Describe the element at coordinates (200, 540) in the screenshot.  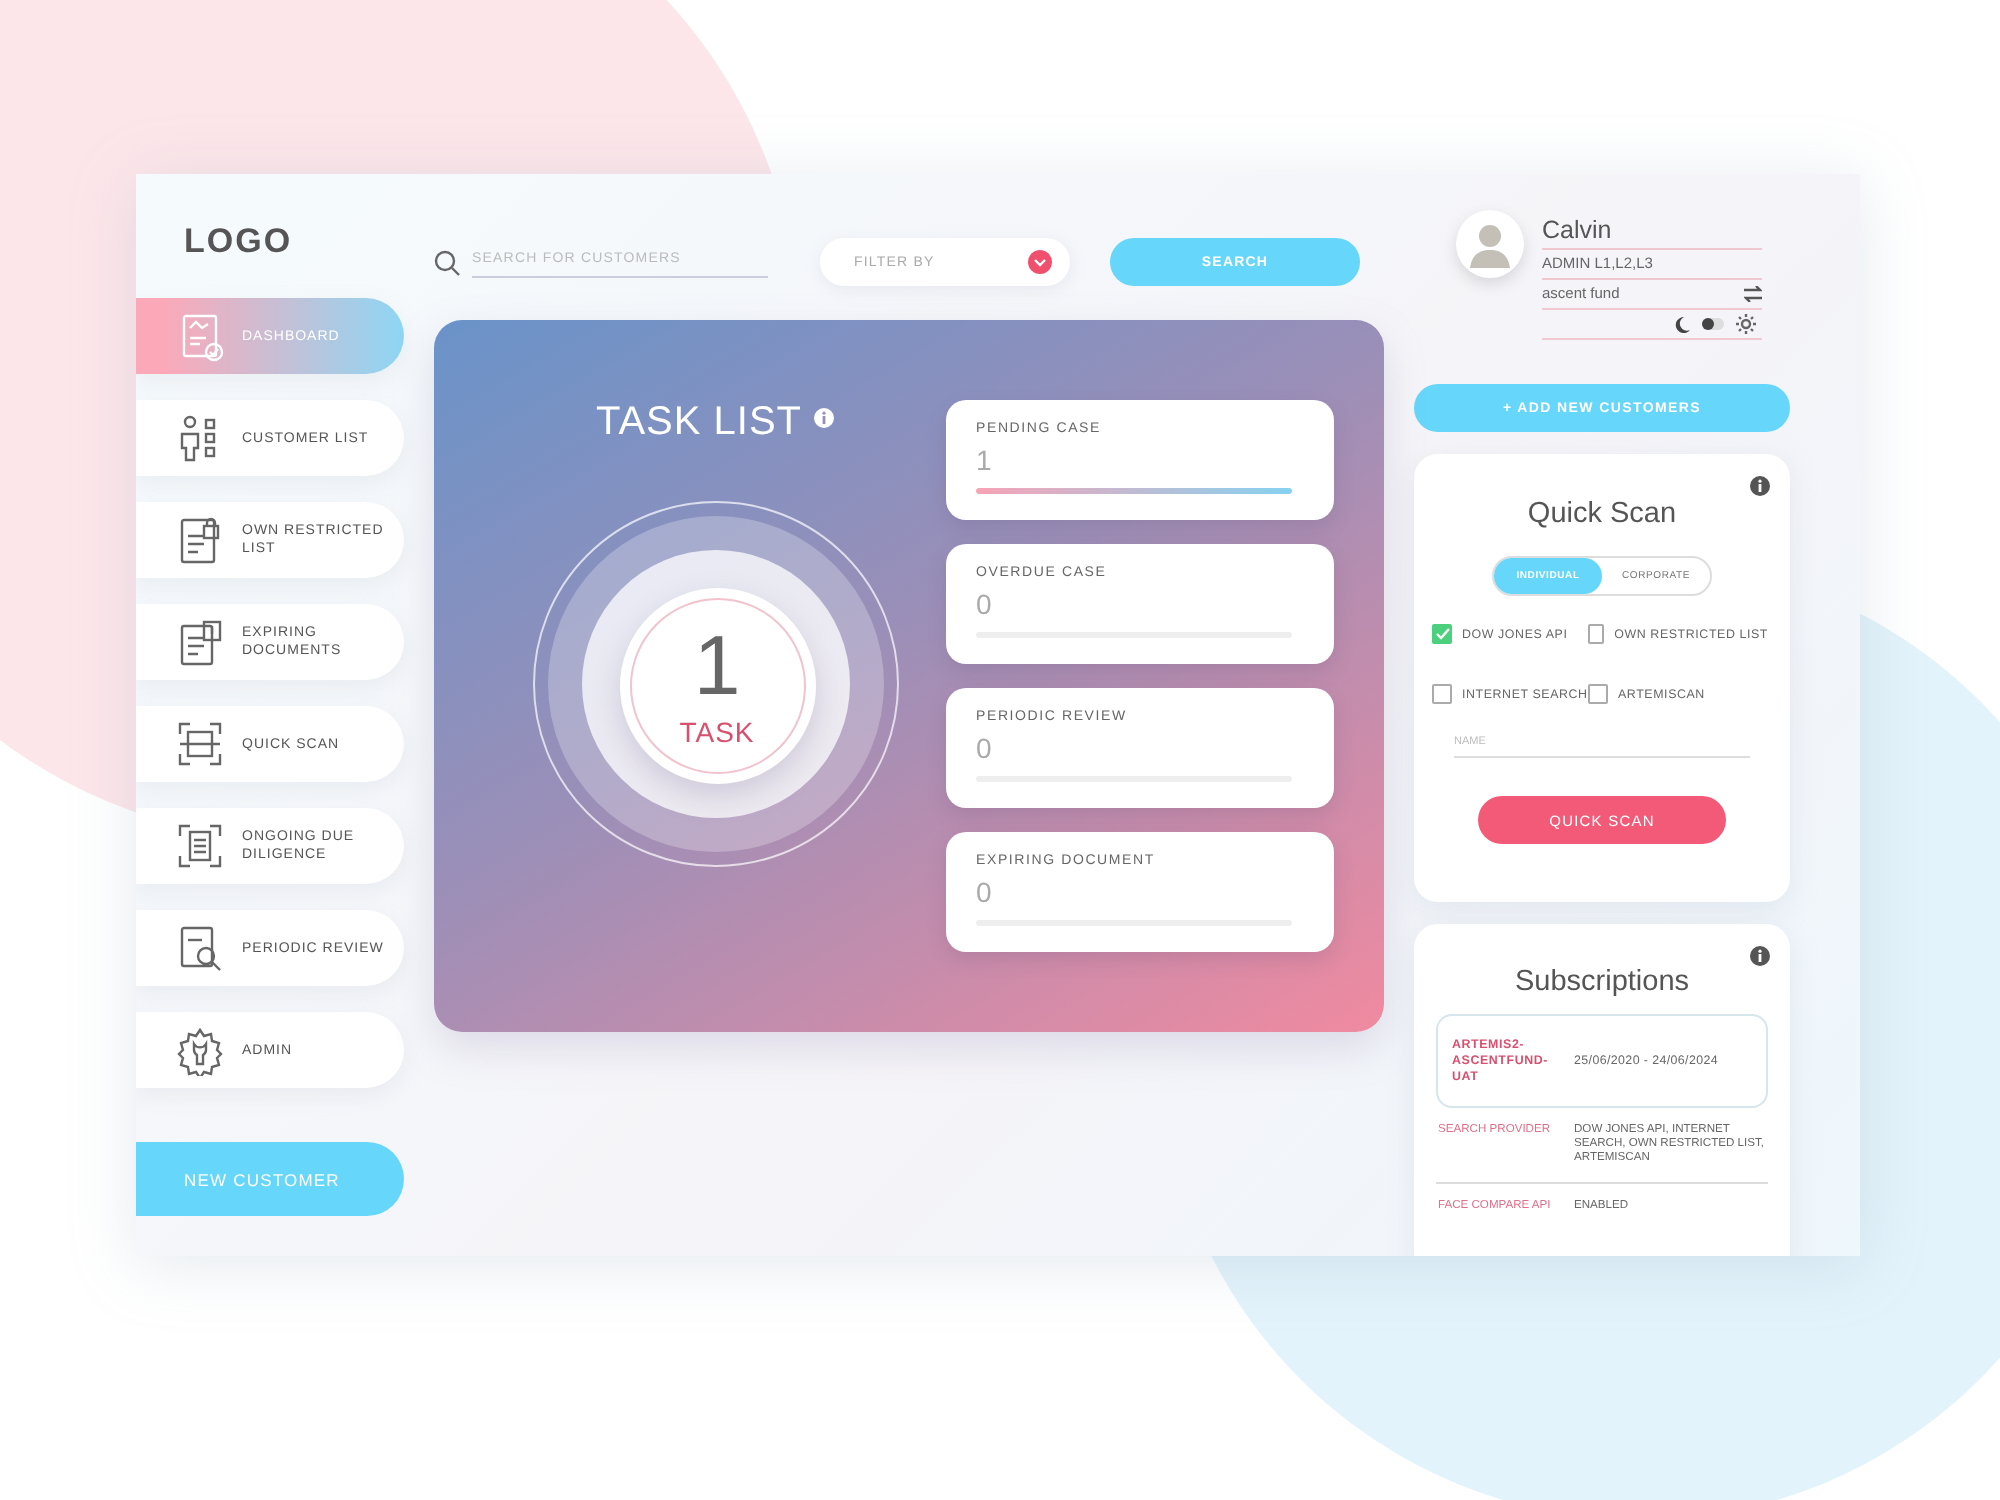
I see `document-lock-icon` at that location.